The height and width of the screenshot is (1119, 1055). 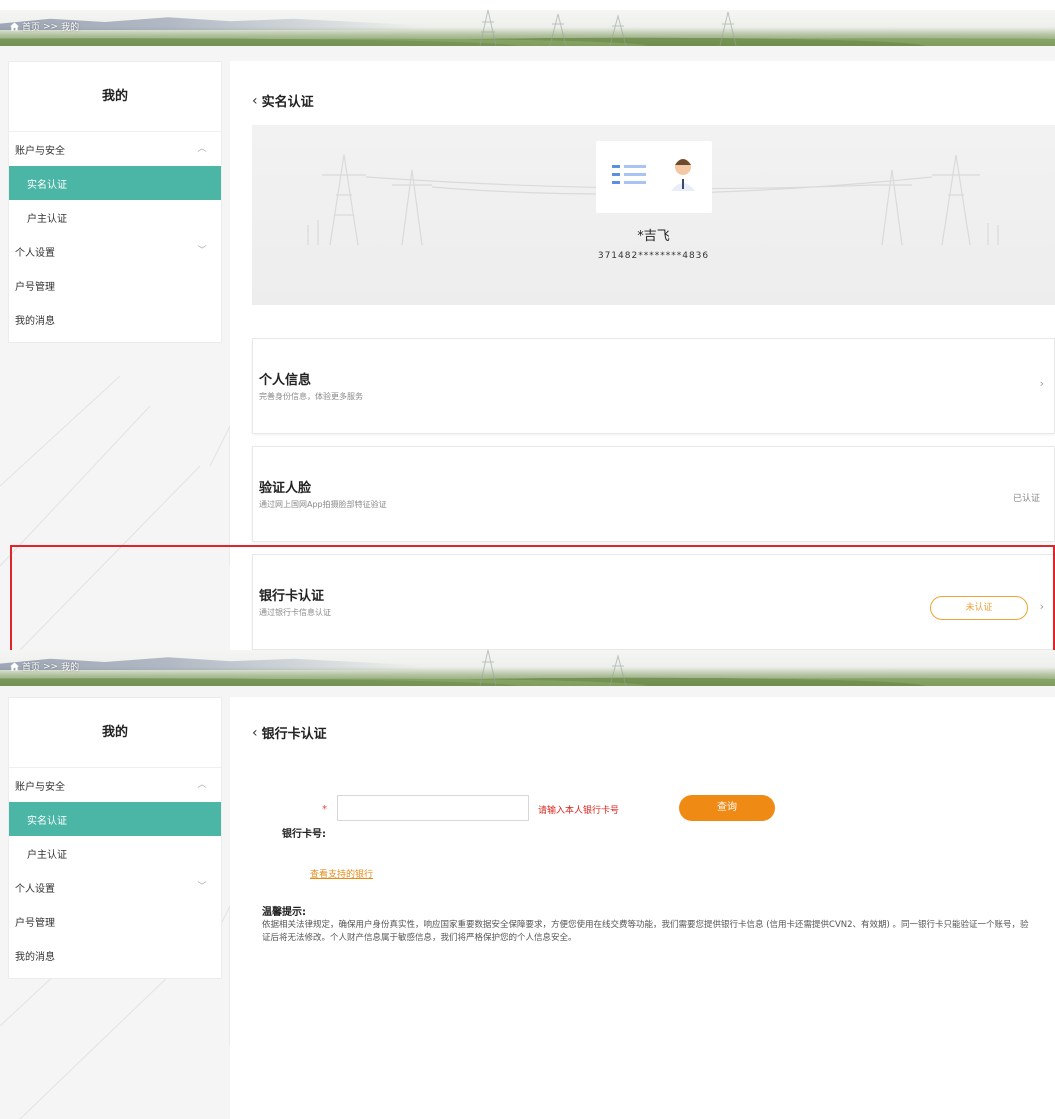 What do you see at coordinates (304, 834) in the screenshot?
I see `bank-card-label: 银行卡号:` at bounding box center [304, 834].